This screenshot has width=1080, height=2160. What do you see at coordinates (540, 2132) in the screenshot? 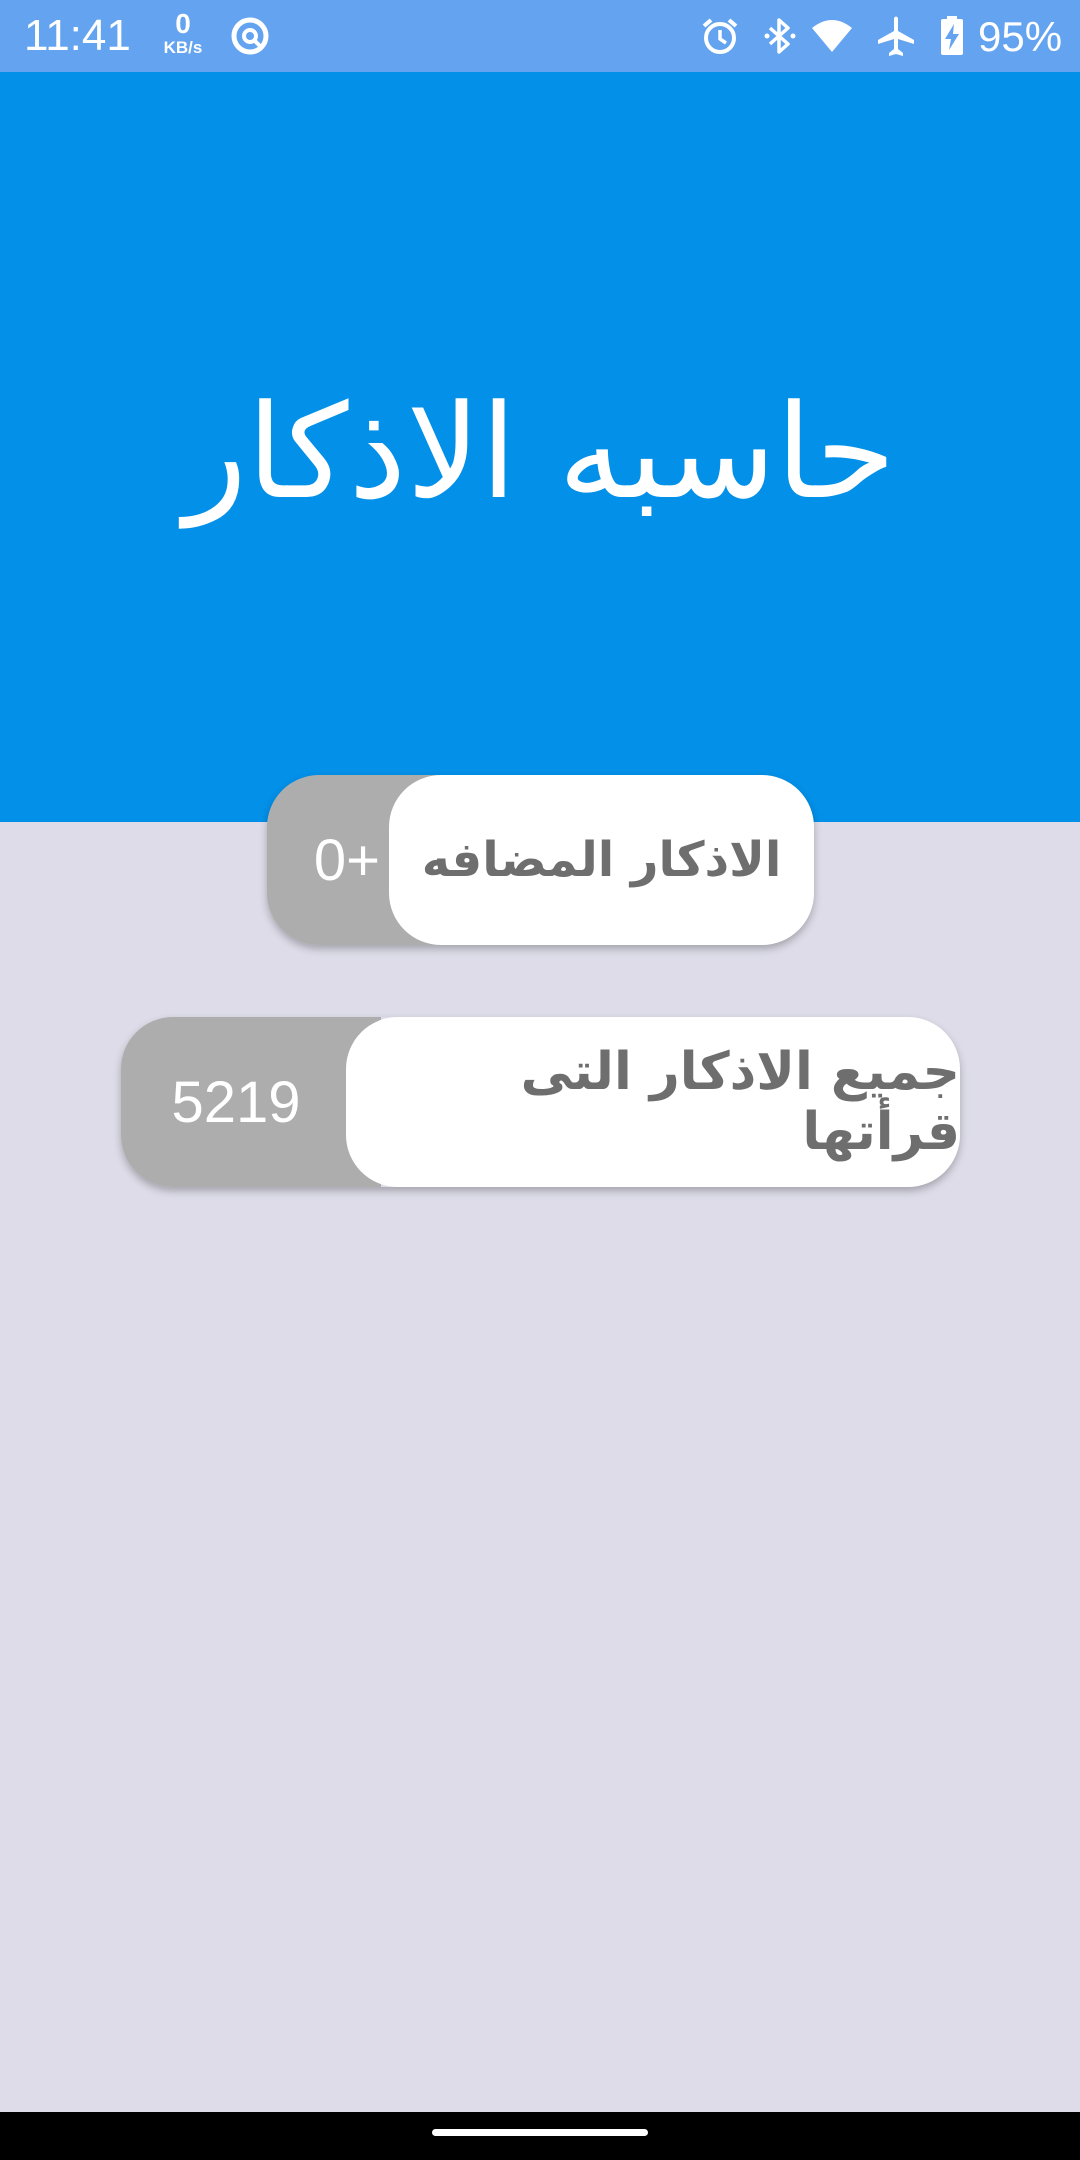
I see `home-gesture-handle` at bounding box center [540, 2132].